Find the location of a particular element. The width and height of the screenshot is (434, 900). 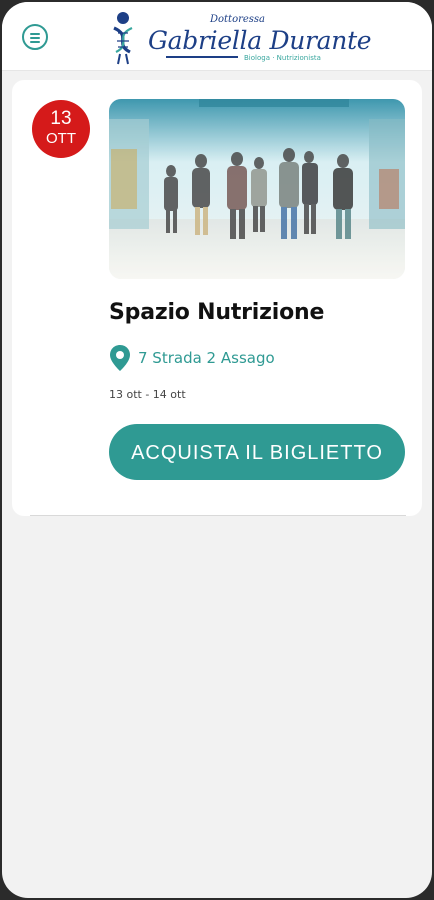

event-image is located at coordinates (257, 189).